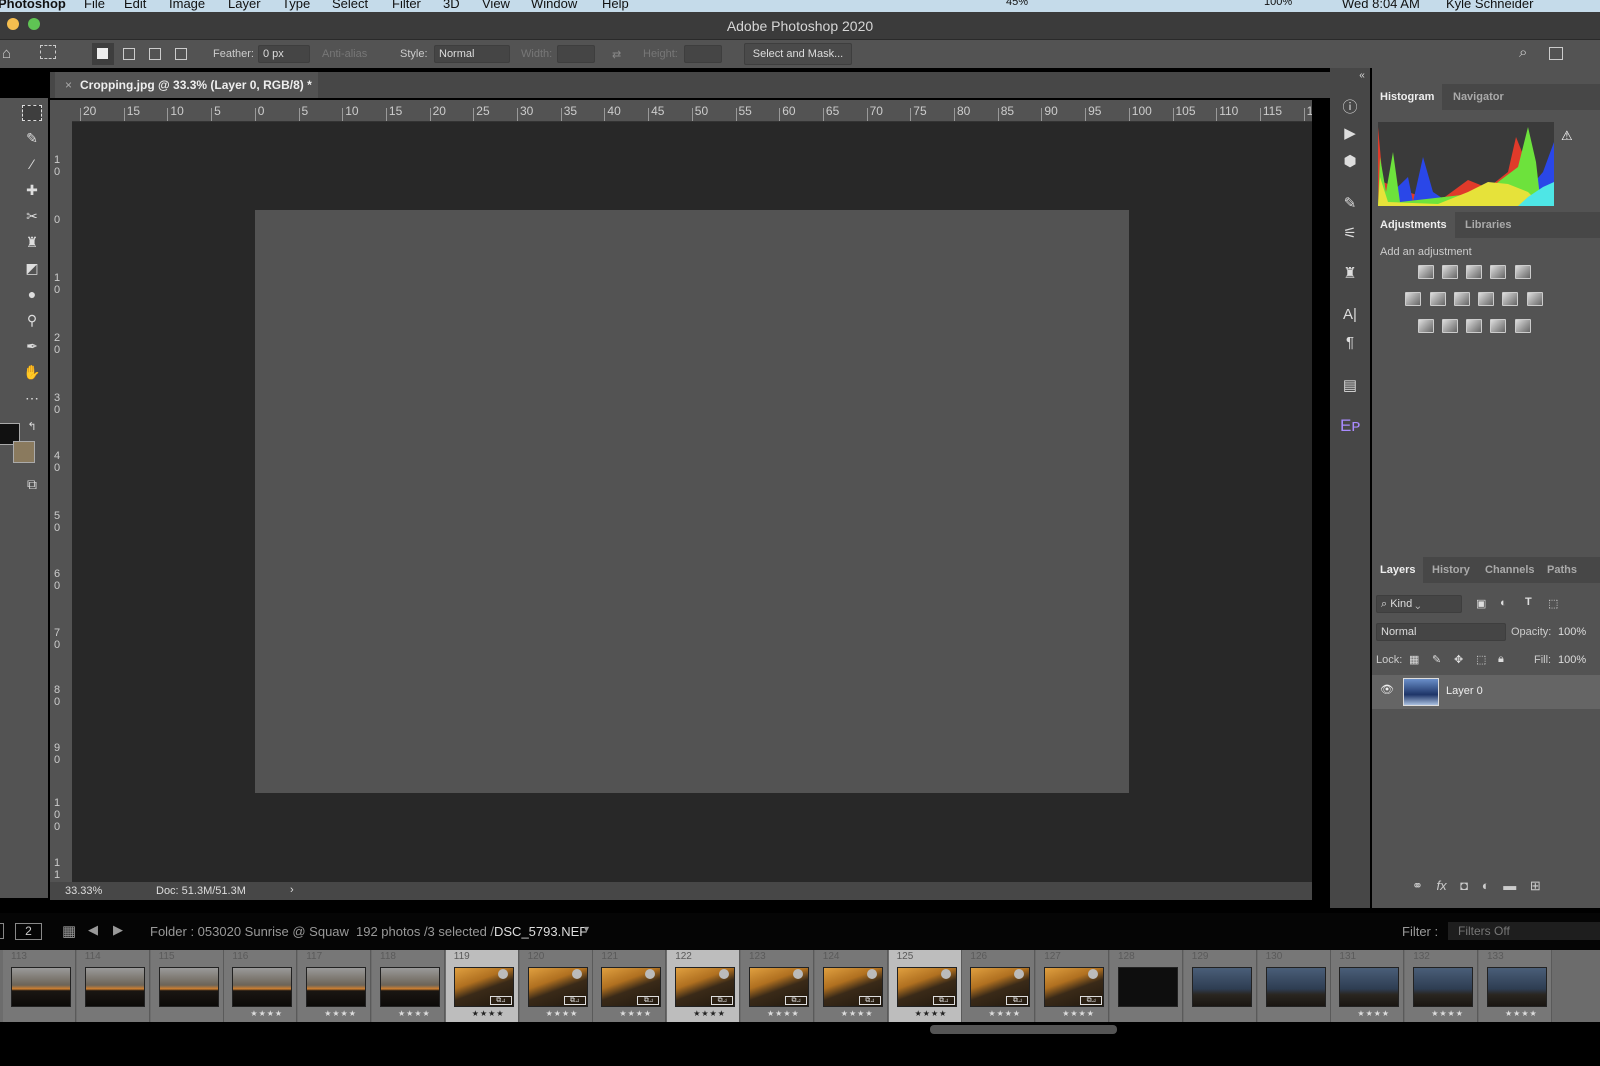 This screenshot has height=1066, width=1600. What do you see at coordinates (704, 986) in the screenshot?
I see `filmstrip-cell: 122 ⧉⊿ ★★★★` at bounding box center [704, 986].